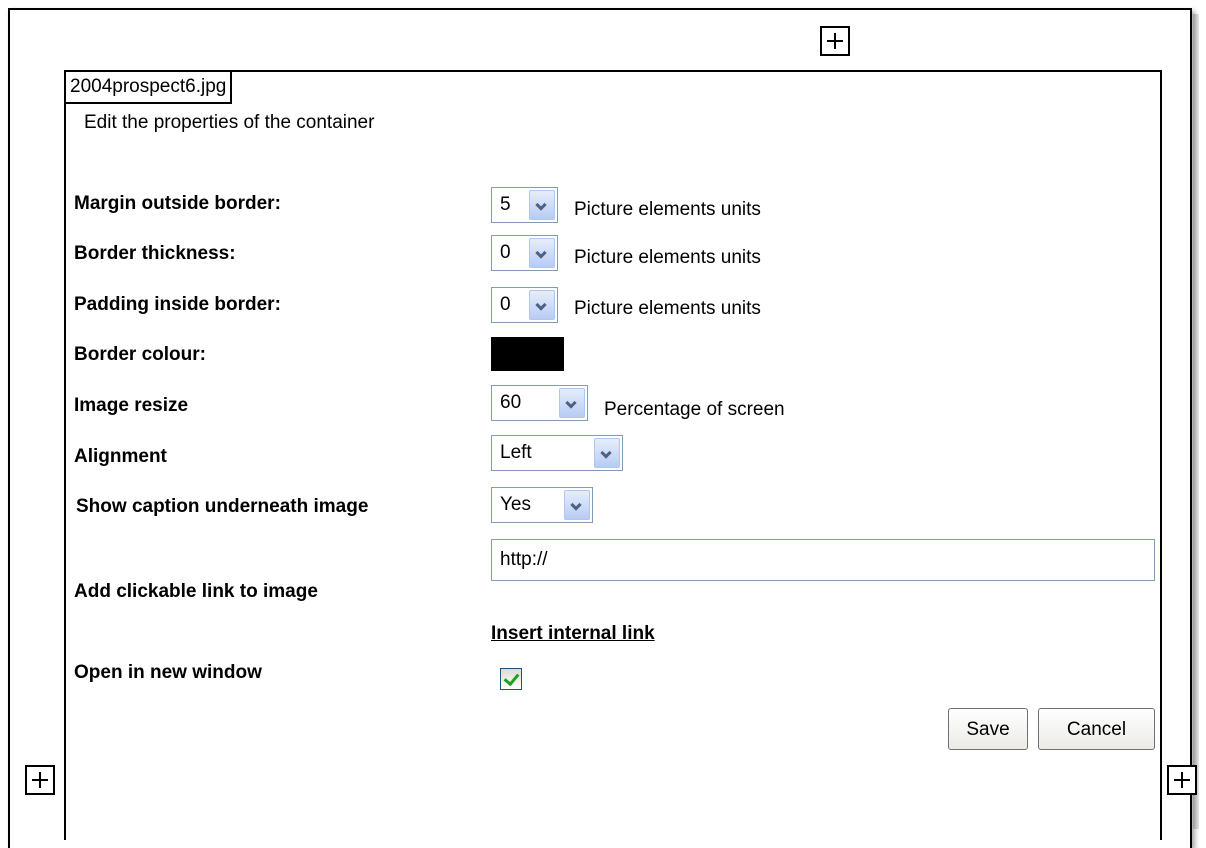 Image resolution: width=1206 pixels, height=848 pixels. Describe the element at coordinates (131, 405) in the screenshot. I see `image-resize-label: Image resize` at that location.